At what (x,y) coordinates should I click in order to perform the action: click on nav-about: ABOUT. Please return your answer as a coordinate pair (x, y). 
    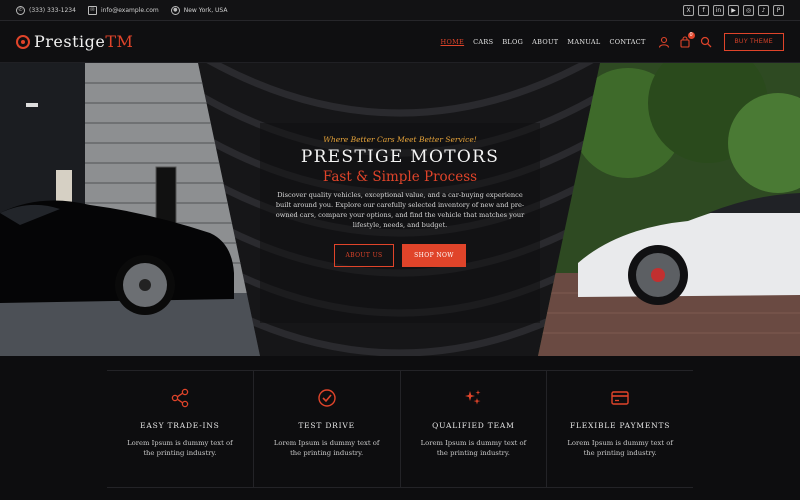
    Looking at the image, I should click on (545, 42).